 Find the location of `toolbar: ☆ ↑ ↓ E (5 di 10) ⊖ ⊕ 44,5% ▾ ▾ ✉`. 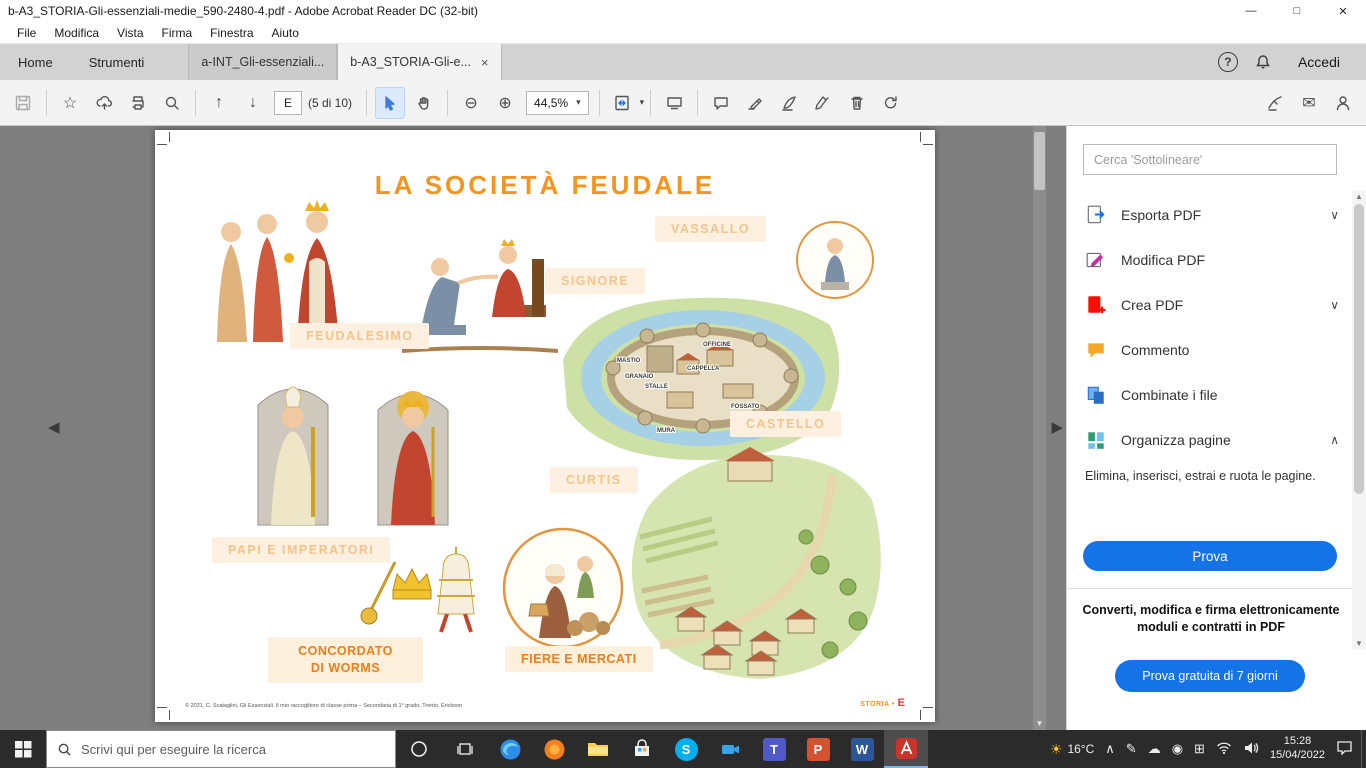

toolbar: ☆ ↑ ↓ E (5 di 10) ⊖ ⊕ 44,5% ▾ ▾ ✉ is located at coordinates (683, 103).